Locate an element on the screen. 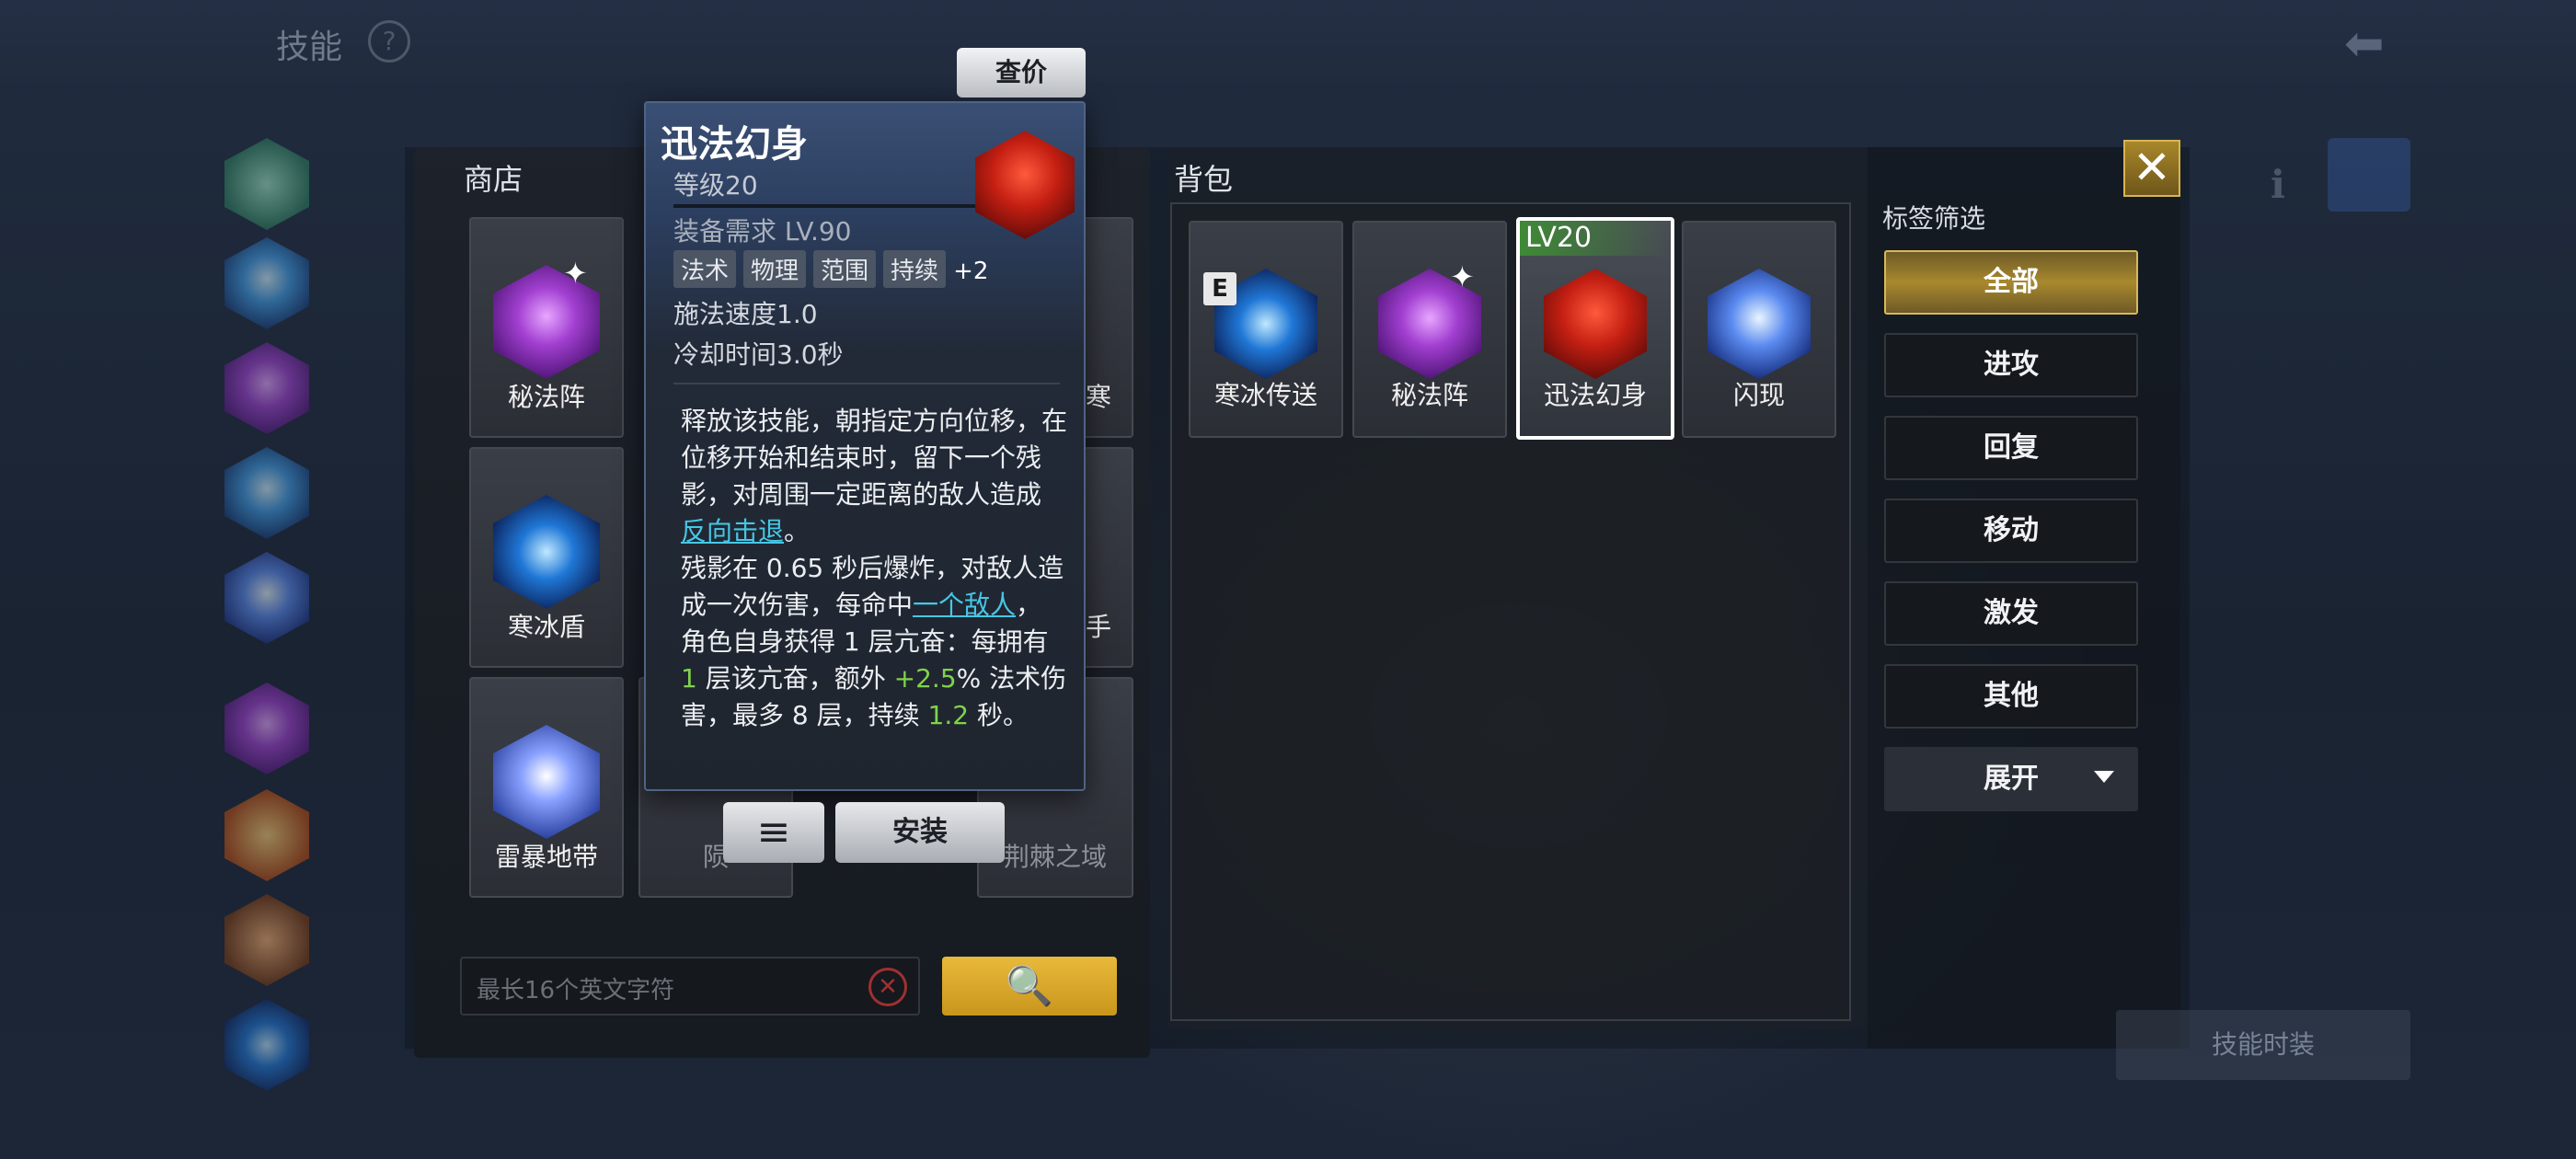  filter-title: 标签筛选 is located at coordinates (1934, 218).